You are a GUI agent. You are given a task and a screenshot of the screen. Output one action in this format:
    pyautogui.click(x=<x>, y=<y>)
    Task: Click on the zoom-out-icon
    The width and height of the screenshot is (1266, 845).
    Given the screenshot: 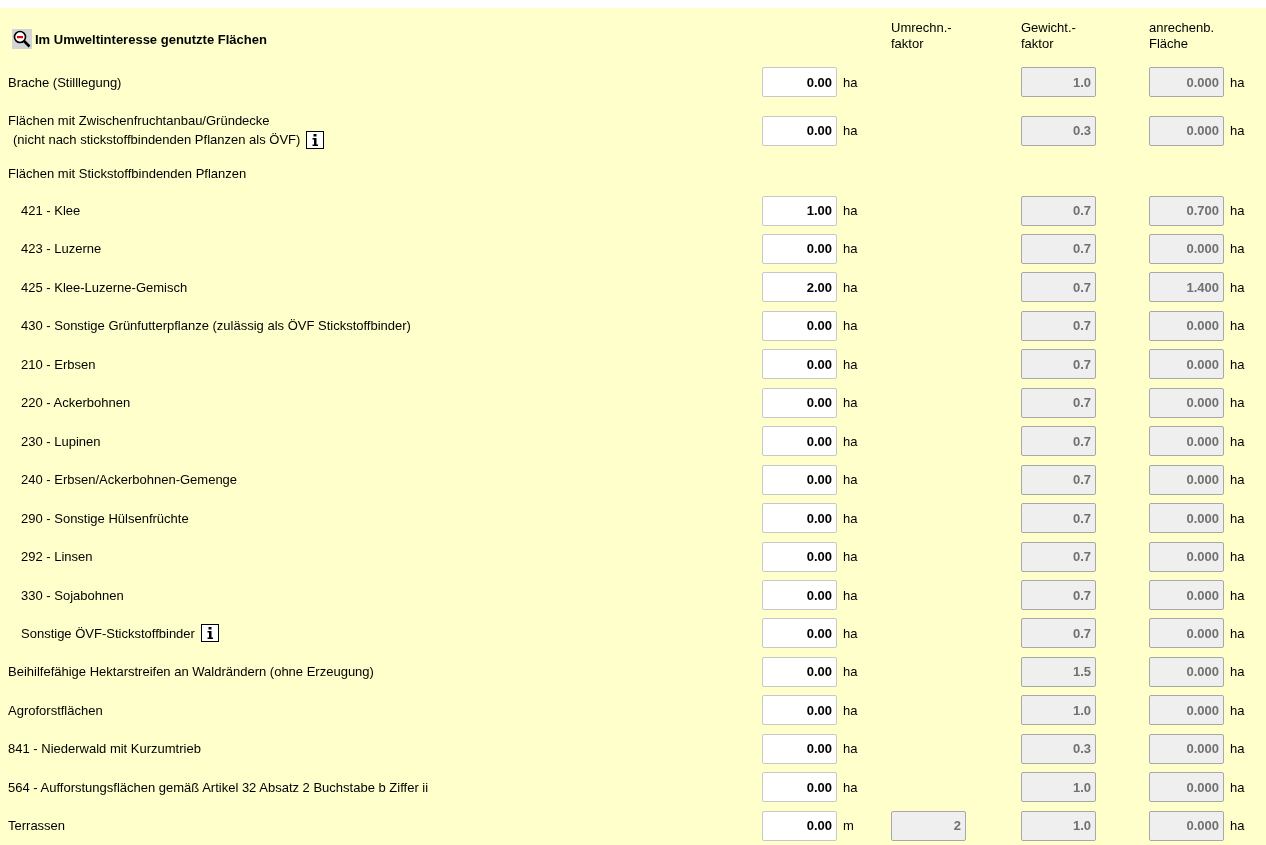 What is the action you would take?
    pyautogui.click(x=22, y=39)
    